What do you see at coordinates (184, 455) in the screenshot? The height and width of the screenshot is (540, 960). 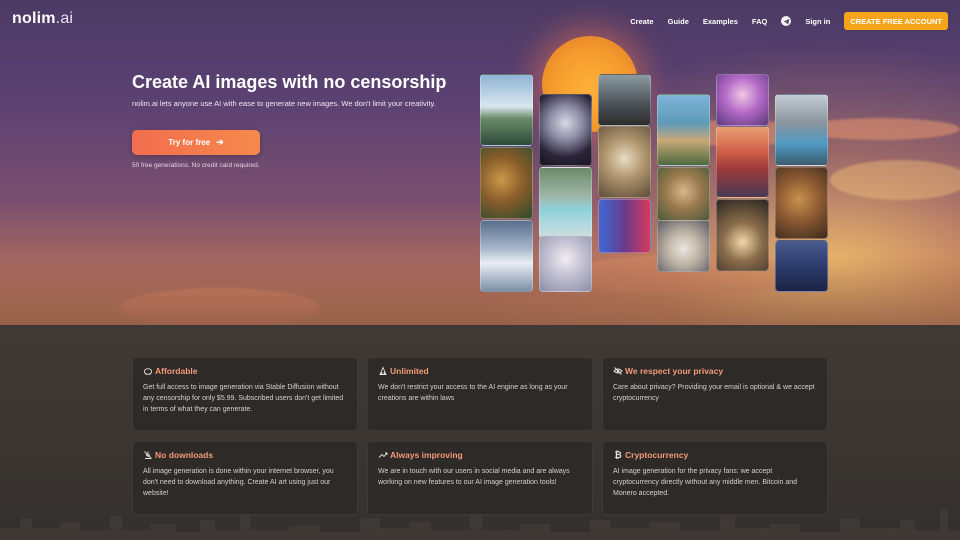 I see `feature-title: No downloads` at bounding box center [184, 455].